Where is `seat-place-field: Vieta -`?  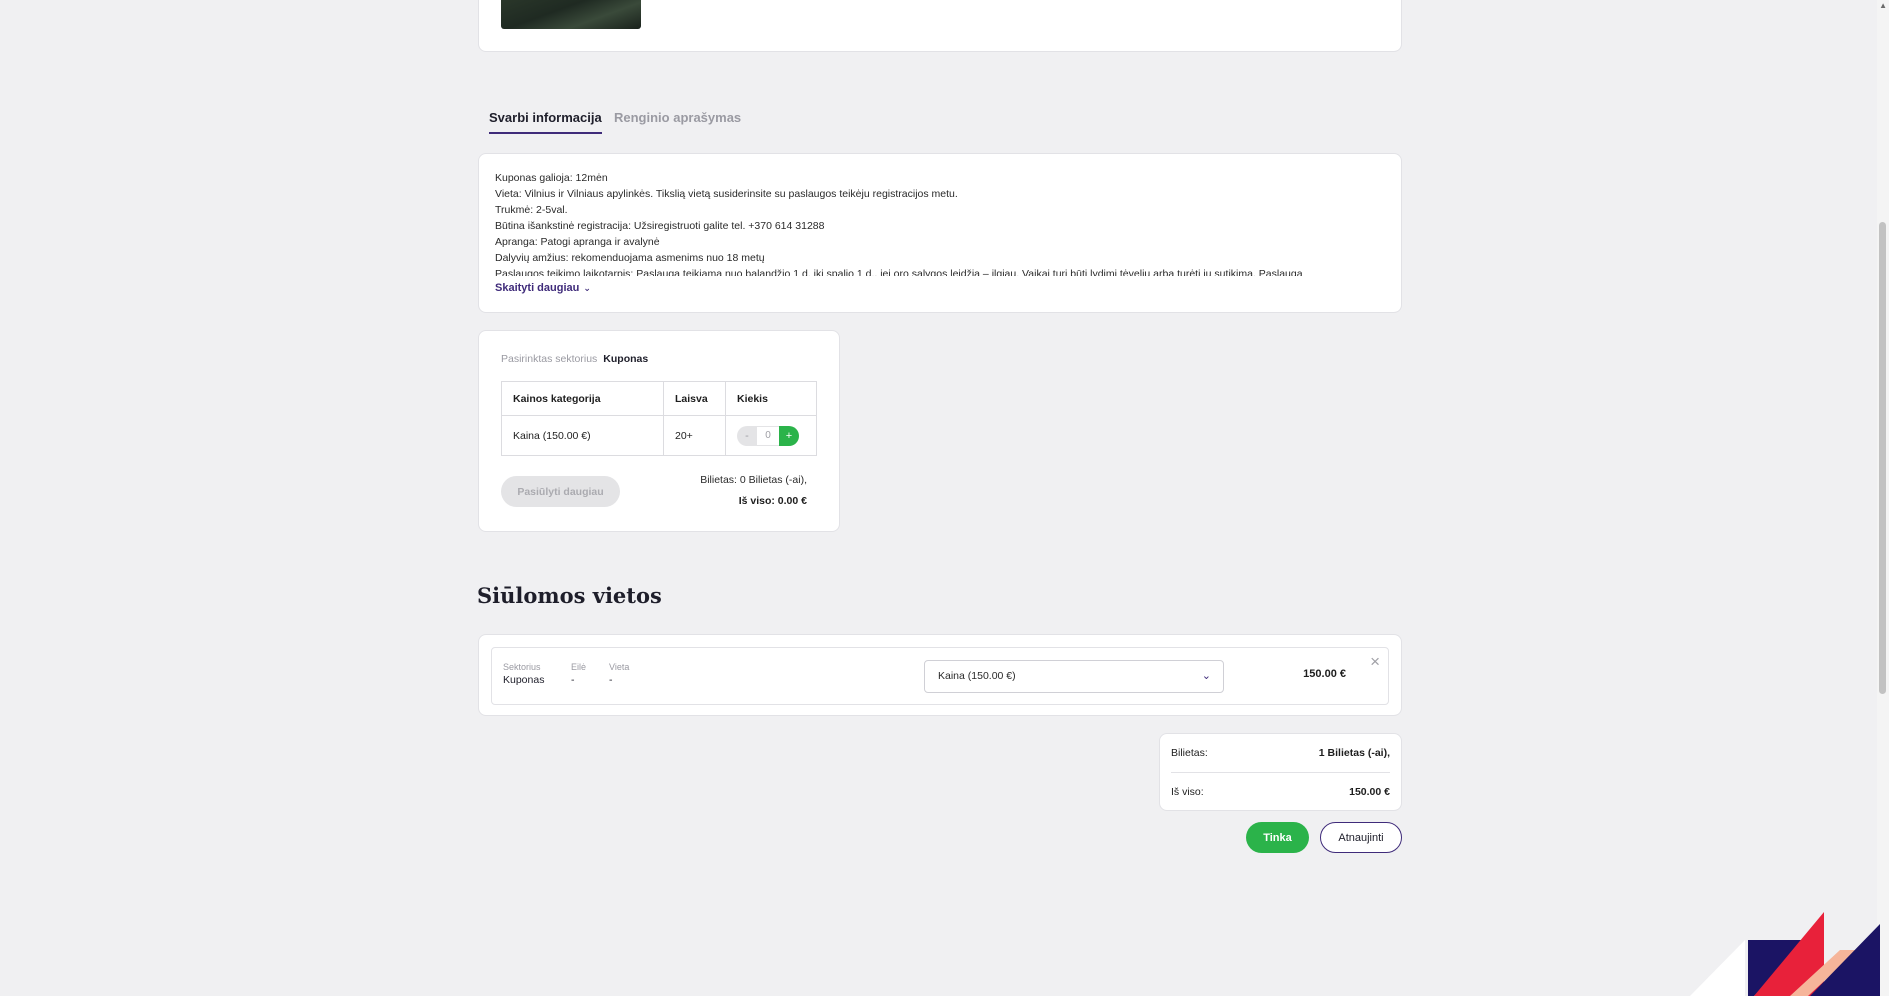 seat-place-field: Vieta - is located at coordinates (619, 674).